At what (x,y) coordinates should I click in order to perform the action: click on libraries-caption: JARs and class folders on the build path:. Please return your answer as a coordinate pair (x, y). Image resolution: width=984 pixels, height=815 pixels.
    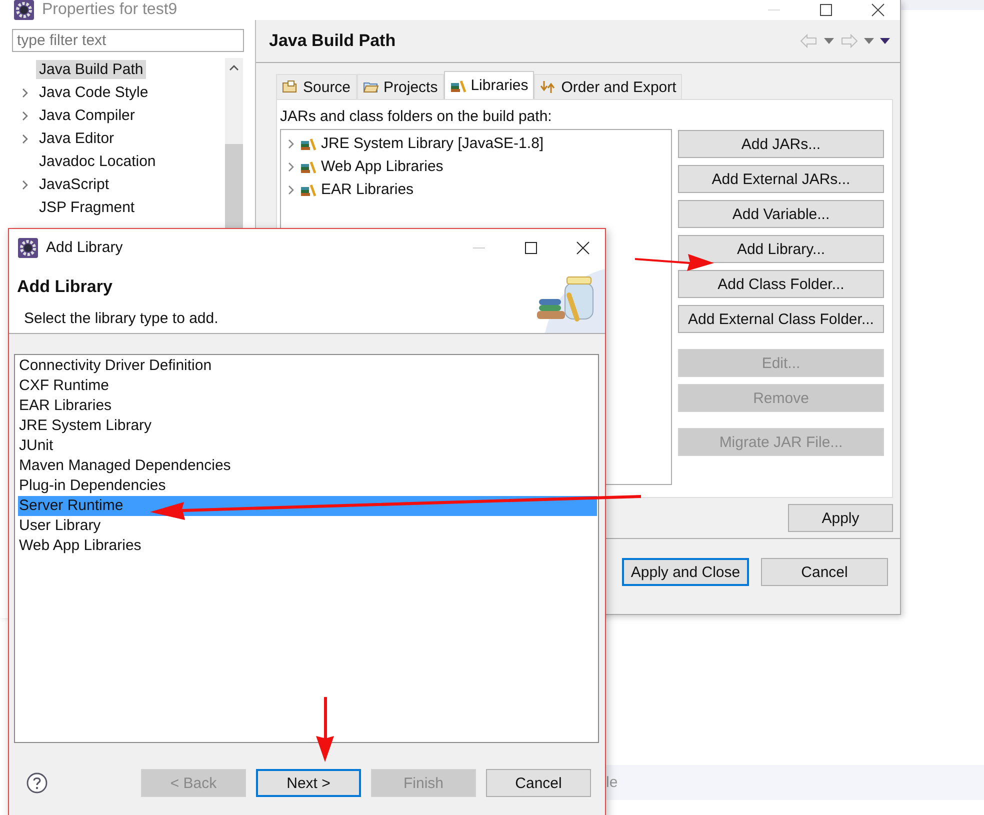
    Looking at the image, I should click on (416, 116).